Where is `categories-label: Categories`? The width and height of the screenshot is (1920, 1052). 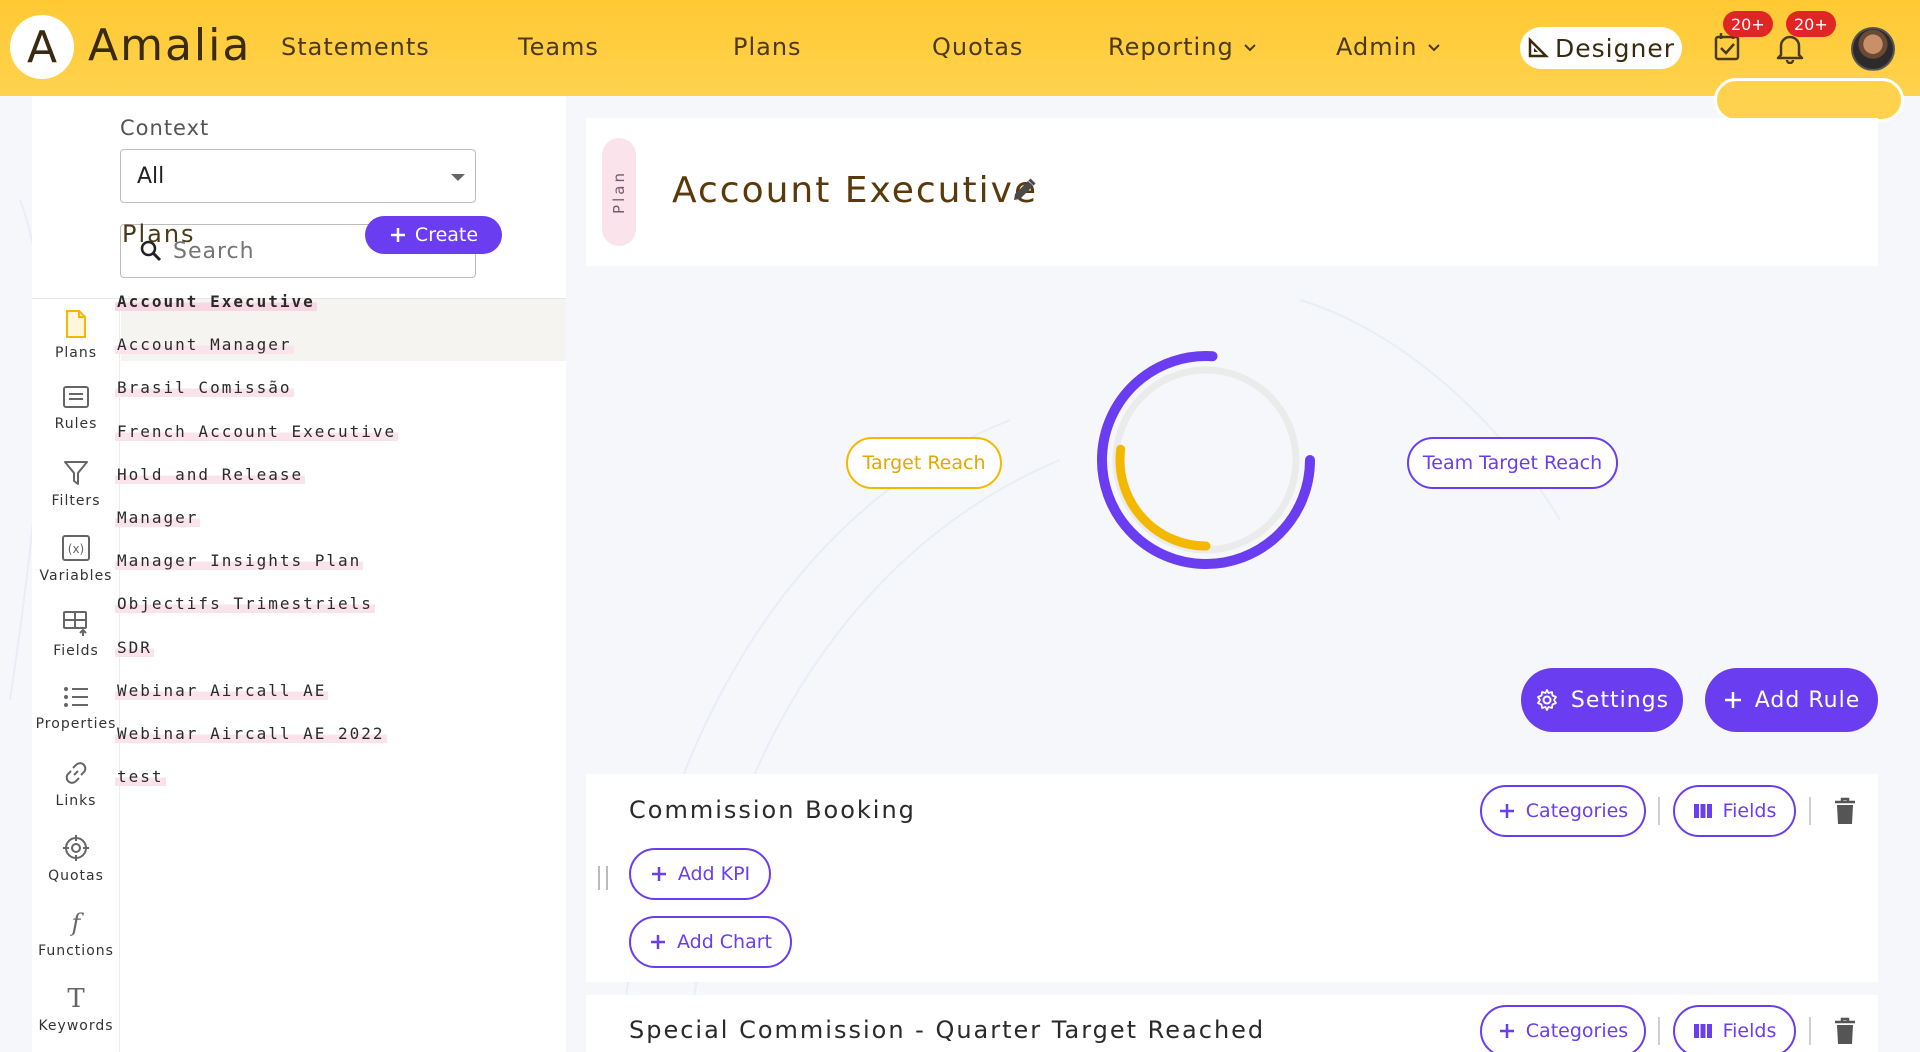 categories-label: Categories is located at coordinates (1577, 811).